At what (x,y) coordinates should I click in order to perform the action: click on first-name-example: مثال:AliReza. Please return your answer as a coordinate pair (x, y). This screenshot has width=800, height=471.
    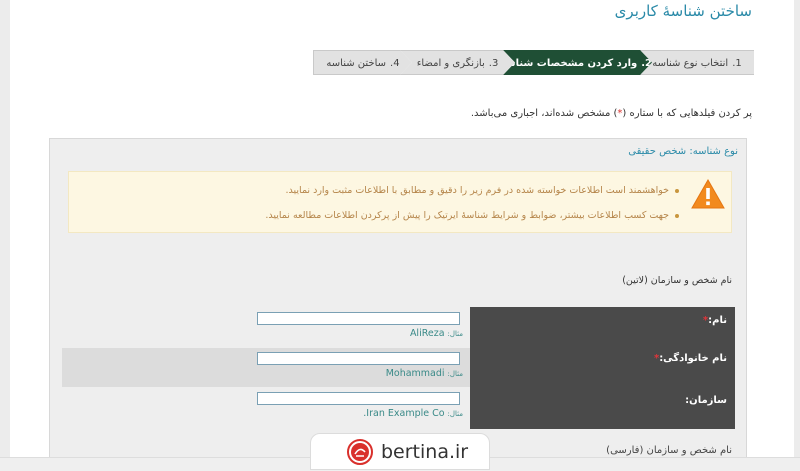
    Looking at the image, I should click on (436, 333).